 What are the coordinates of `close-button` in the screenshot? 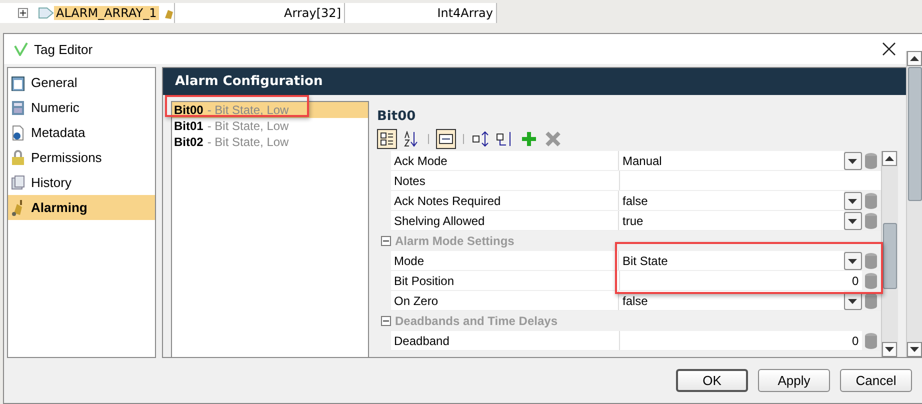 It's located at (889, 49).